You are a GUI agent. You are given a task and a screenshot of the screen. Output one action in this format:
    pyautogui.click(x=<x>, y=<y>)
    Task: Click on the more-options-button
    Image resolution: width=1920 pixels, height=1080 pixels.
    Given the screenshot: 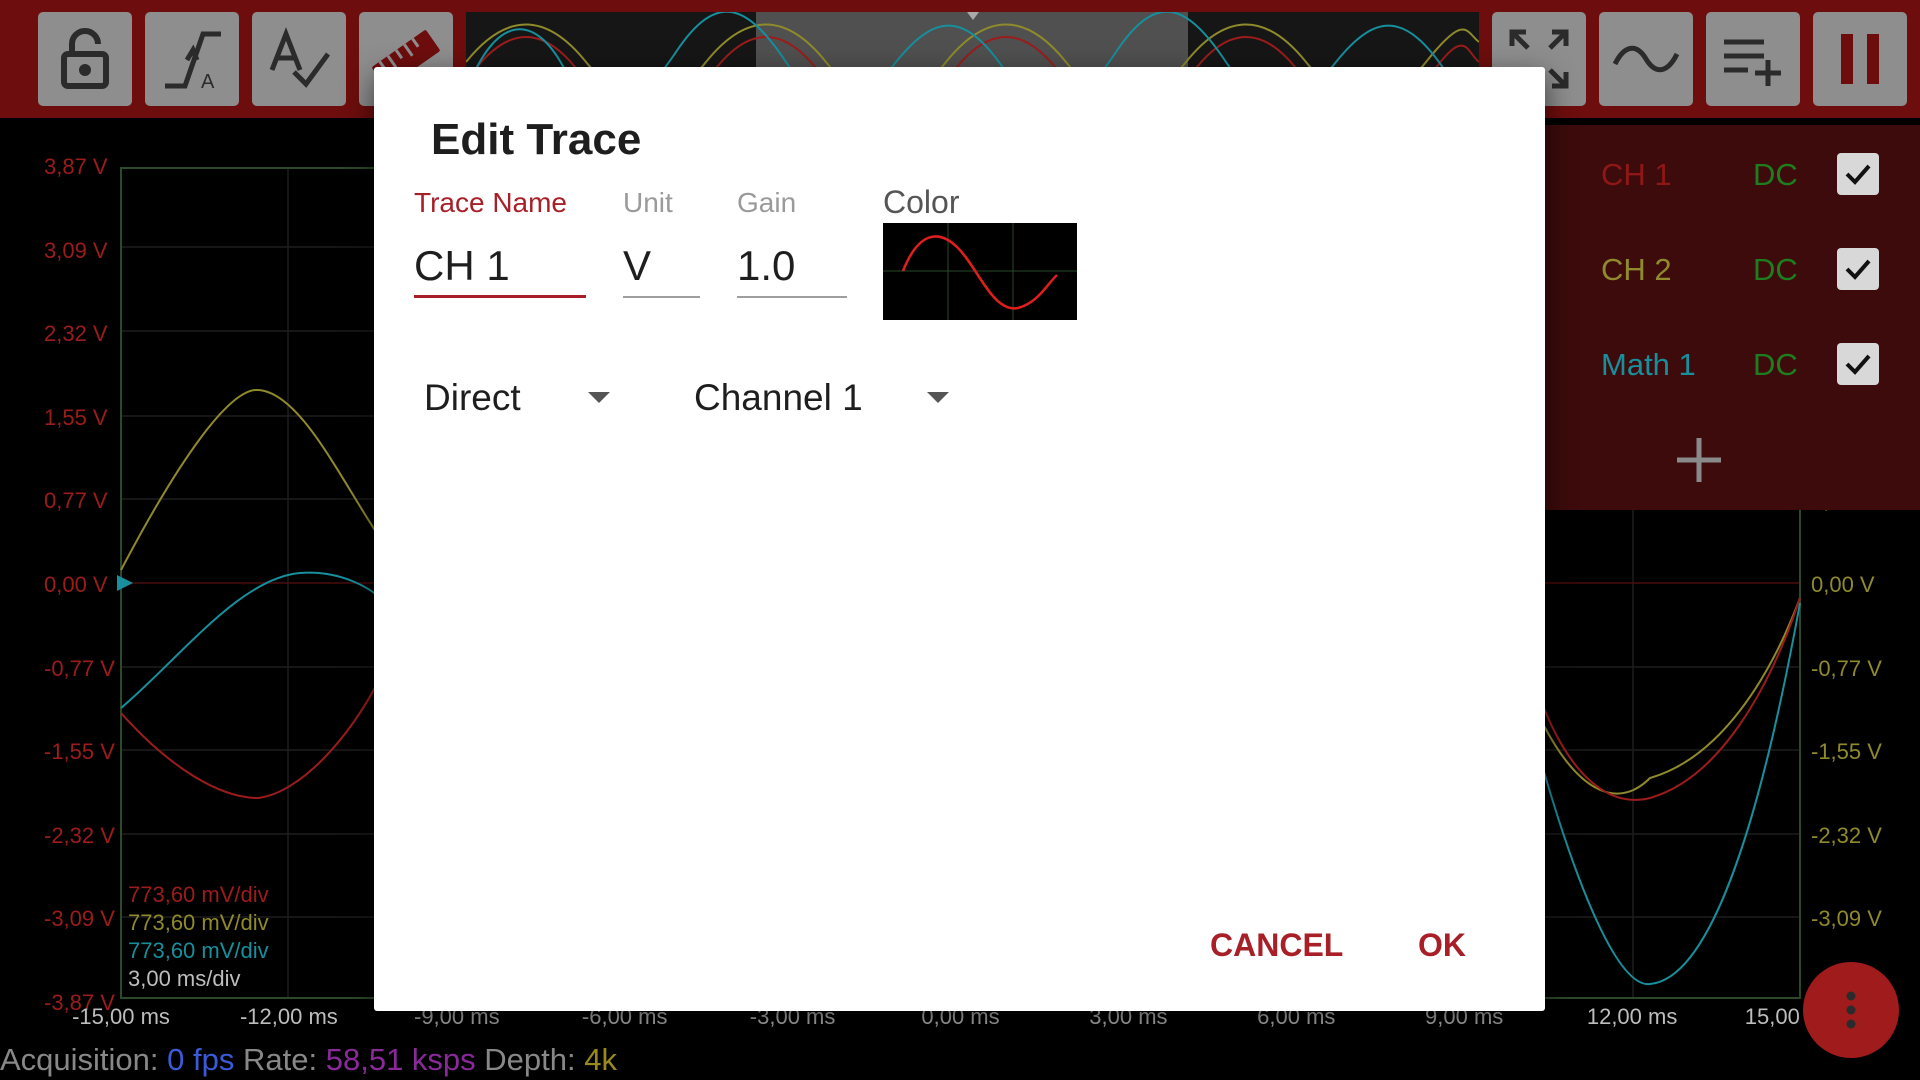 What is the action you would take?
    pyautogui.click(x=1851, y=1010)
    